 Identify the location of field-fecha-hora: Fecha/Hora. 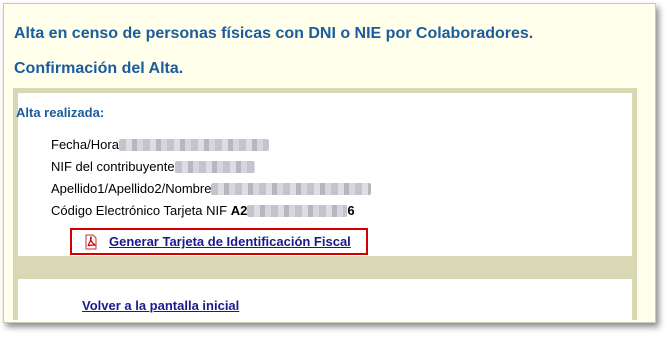
(160, 144).